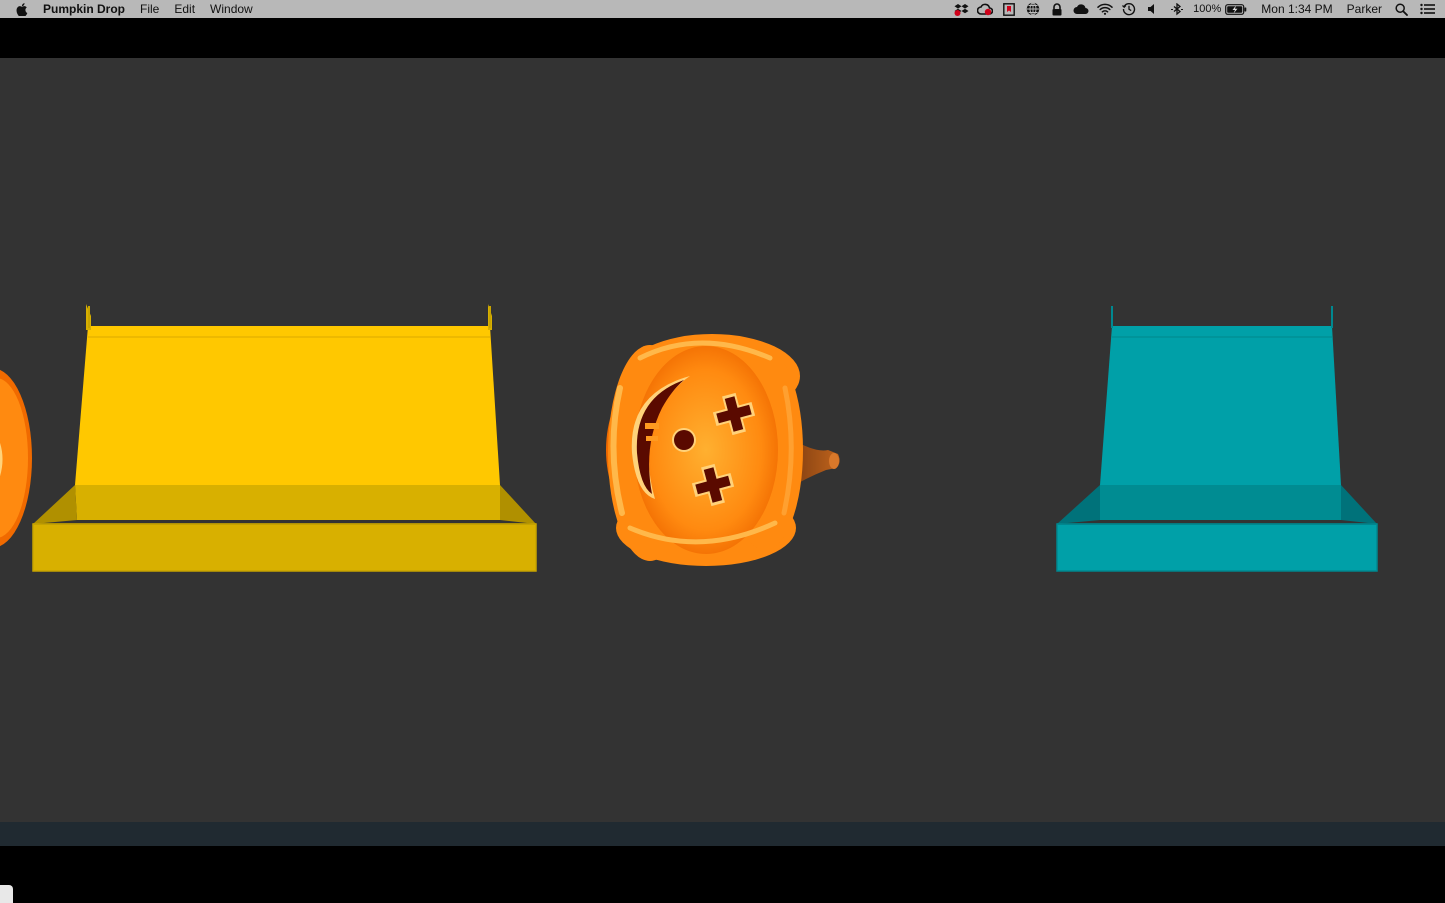  I want to click on teal-bin, so click(1217, 439).